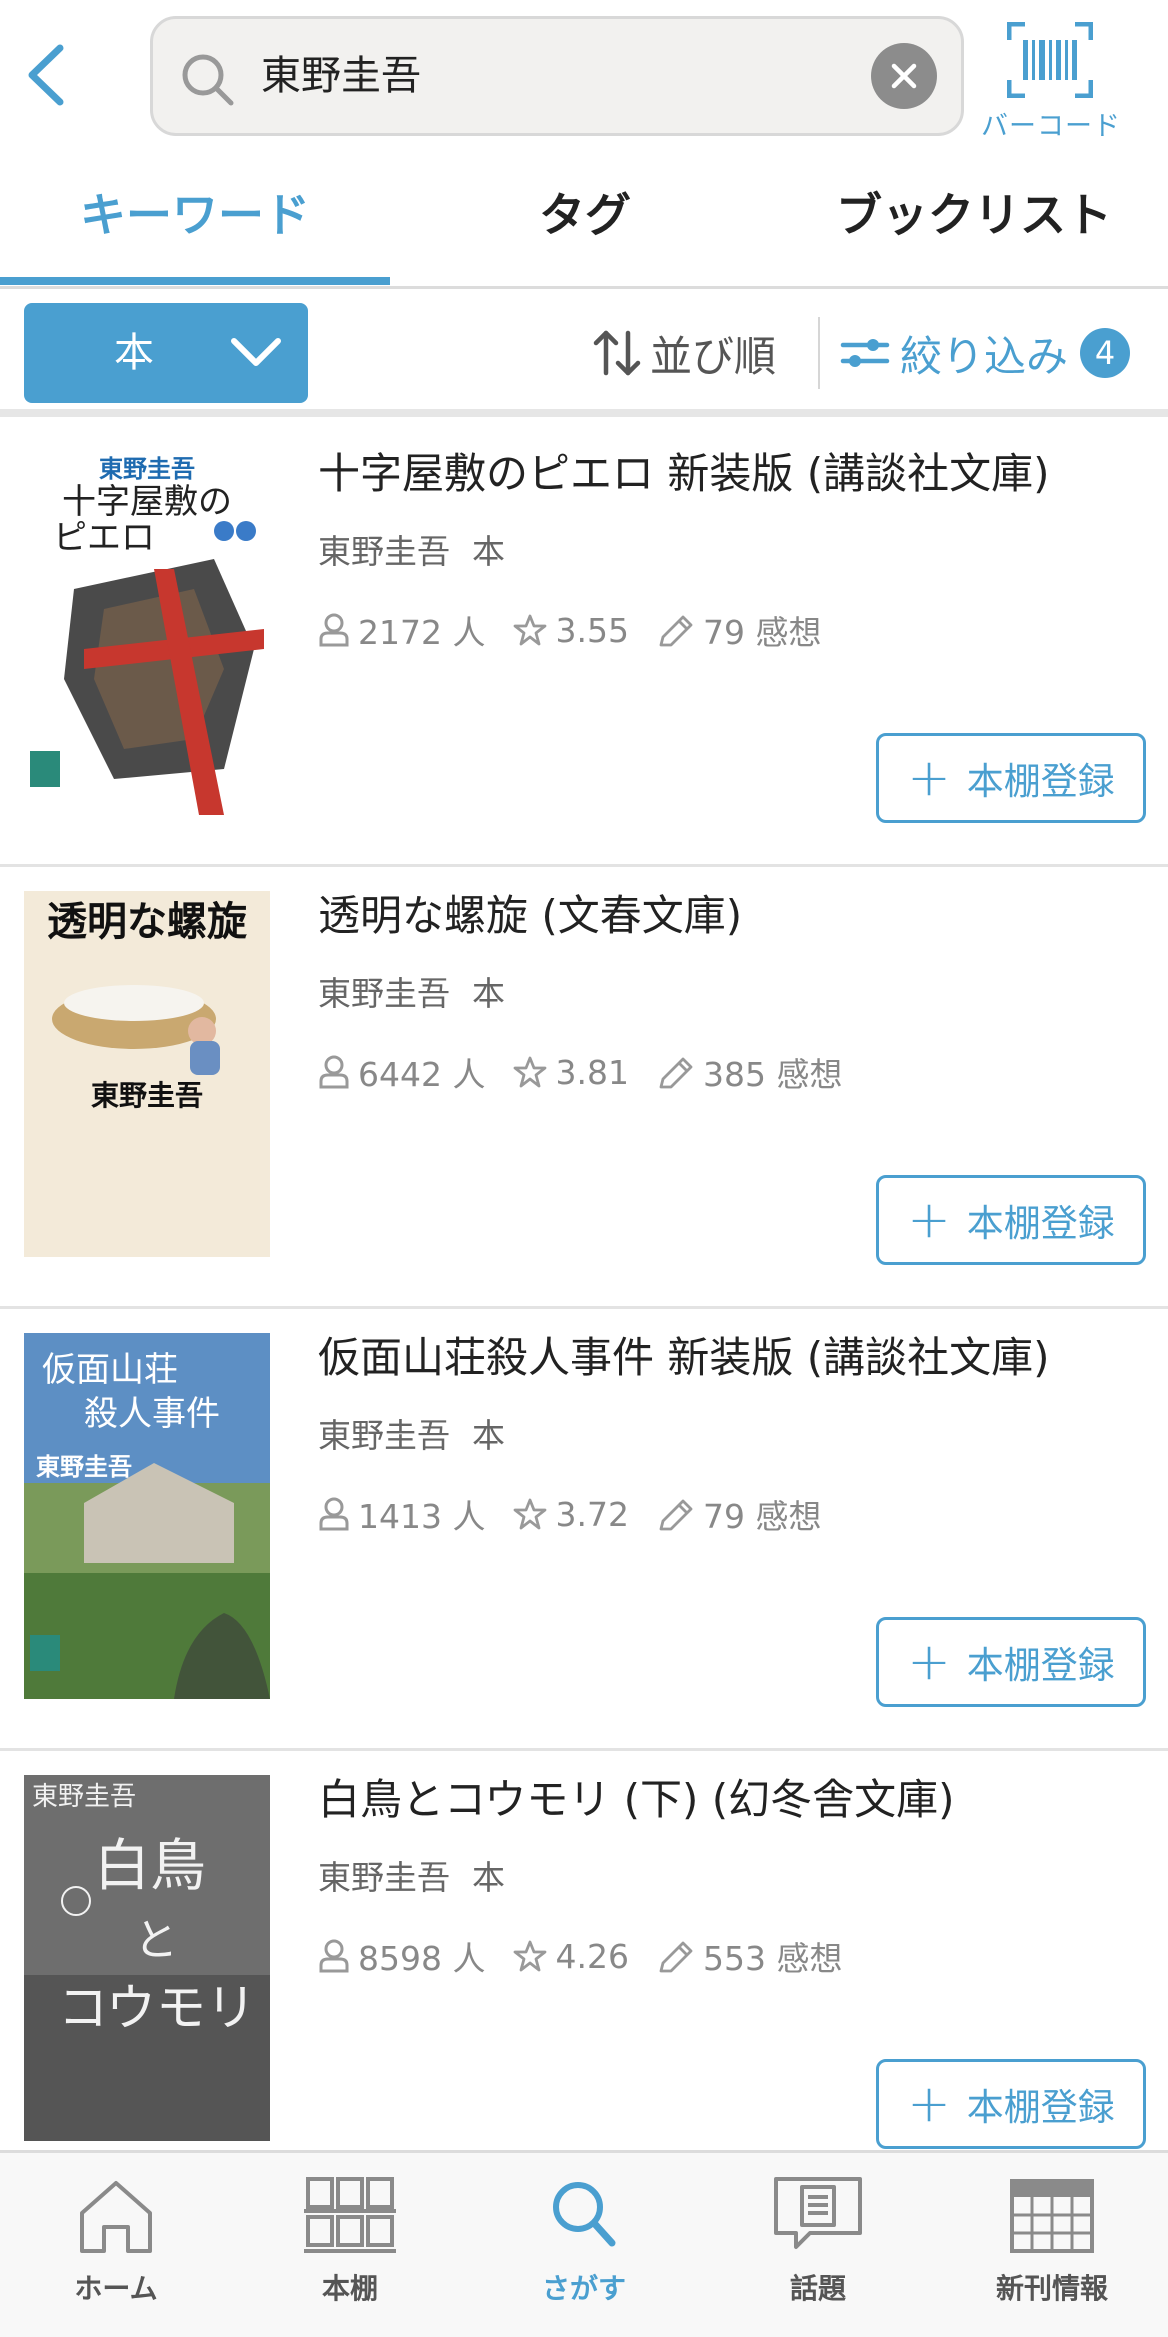 The image size is (1168, 2337). Describe the element at coordinates (147, 921) in the screenshot. I see `cover-title: 透明な螺旋` at that location.